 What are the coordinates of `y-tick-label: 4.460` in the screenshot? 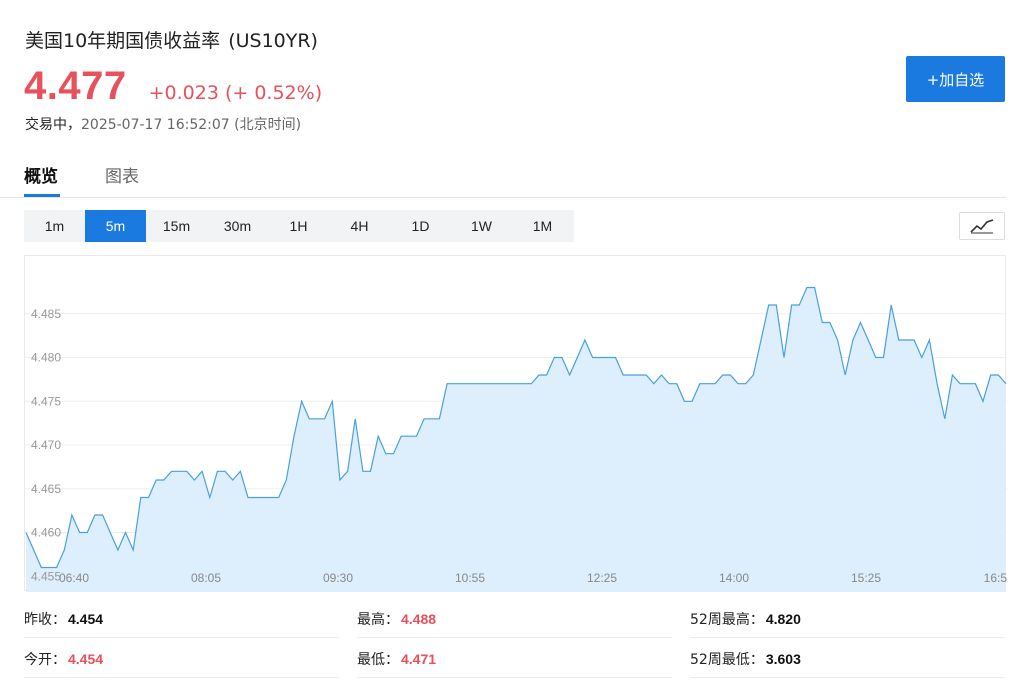 It's located at (46, 533).